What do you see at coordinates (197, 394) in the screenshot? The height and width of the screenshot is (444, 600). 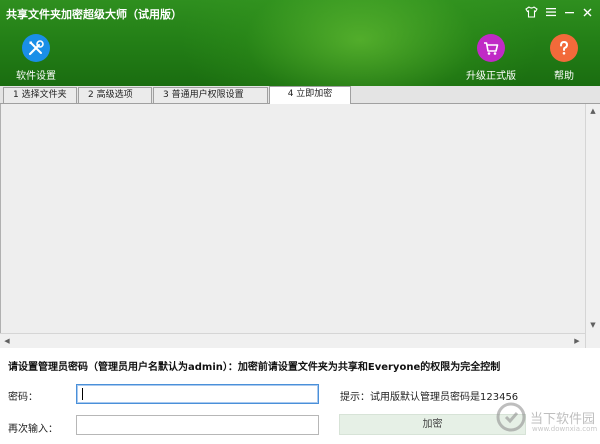 I see `password-field` at bounding box center [197, 394].